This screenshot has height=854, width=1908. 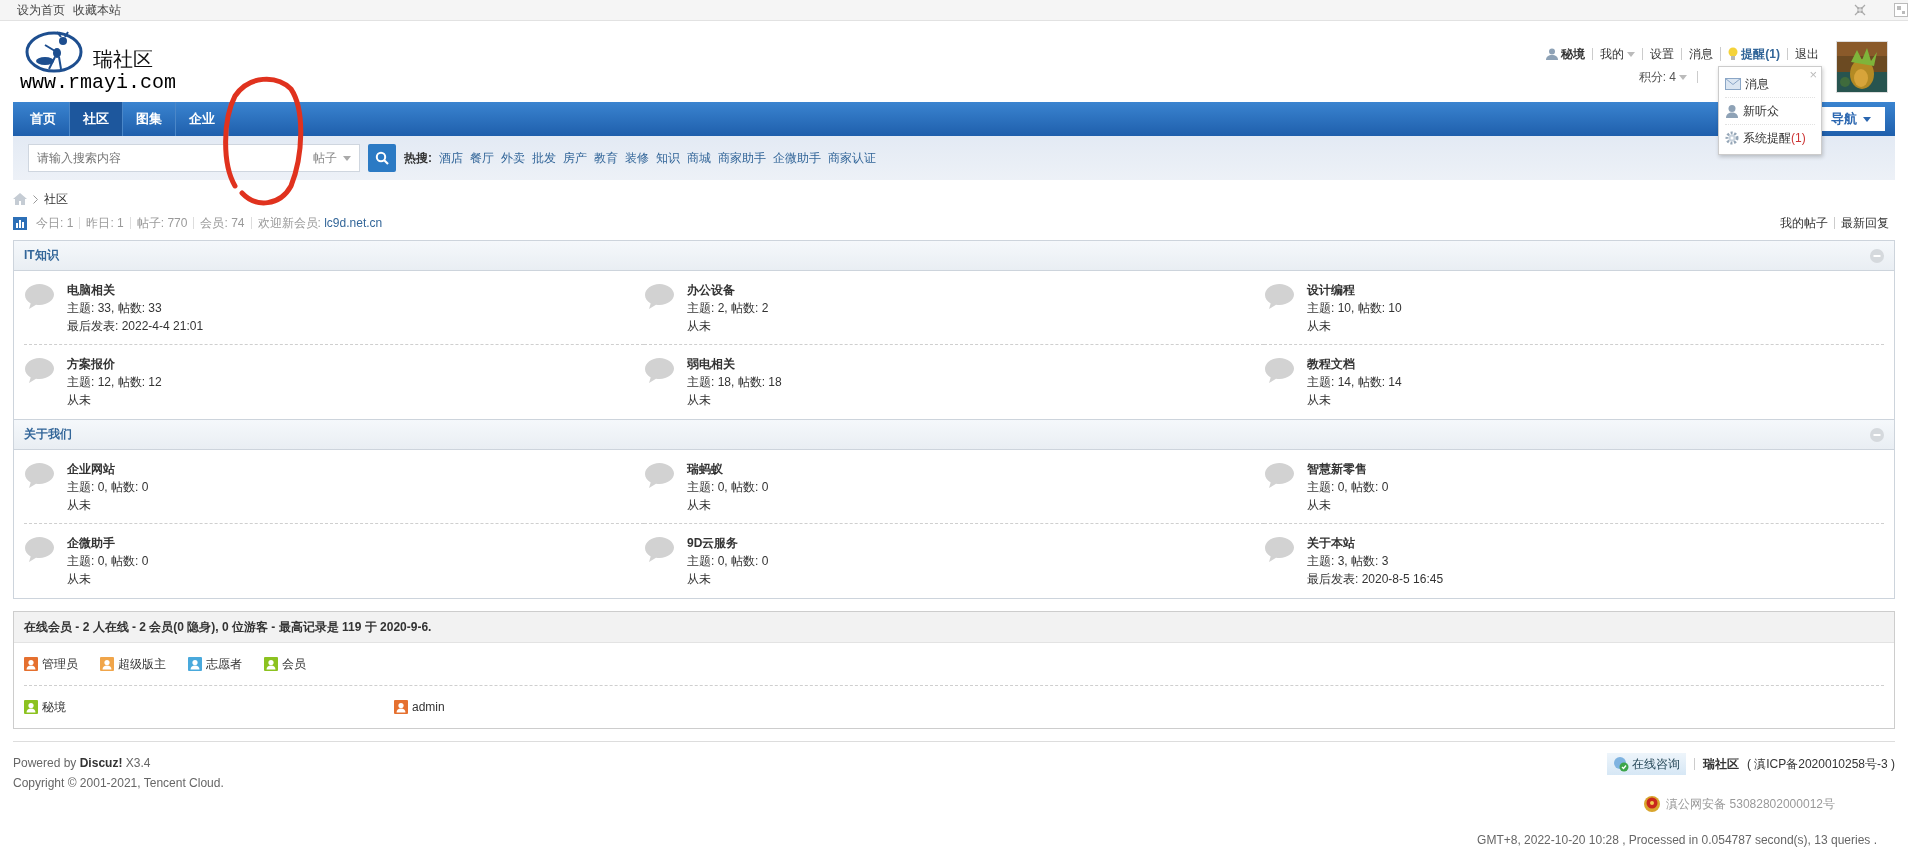 What do you see at coordinates (1652, 804) in the screenshot?
I see `emblem-icon` at bounding box center [1652, 804].